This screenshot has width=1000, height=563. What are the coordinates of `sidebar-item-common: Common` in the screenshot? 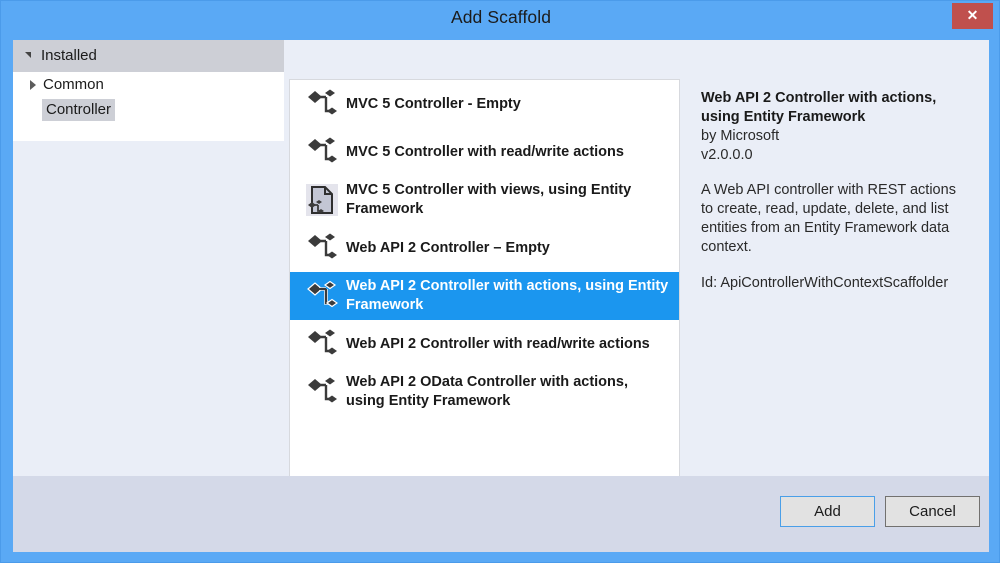 It's located at (148, 84).